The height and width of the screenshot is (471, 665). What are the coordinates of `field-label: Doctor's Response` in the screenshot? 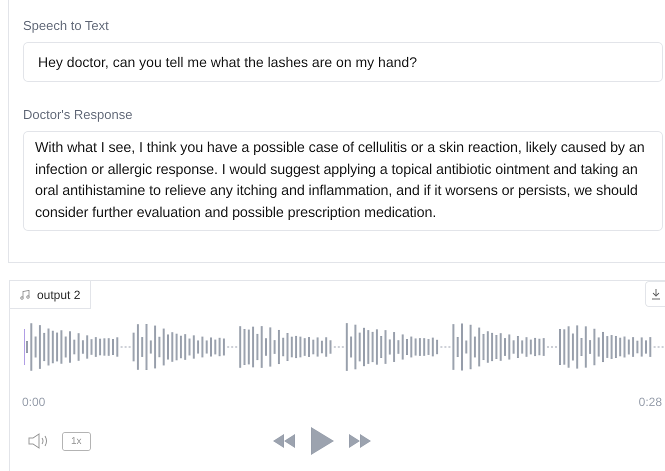 It's located at (78, 114).